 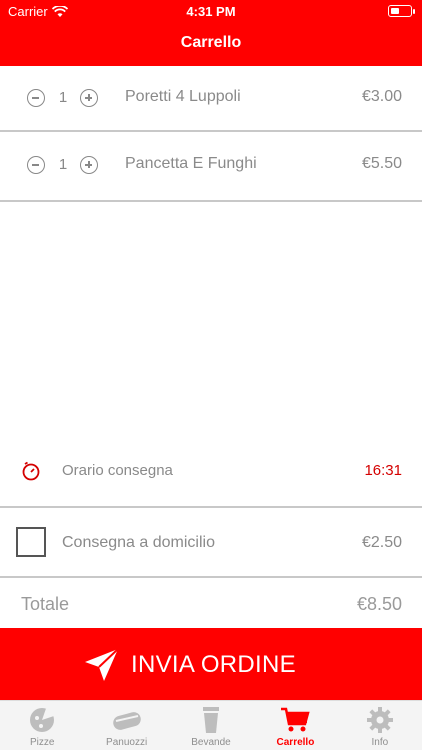 I want to click on tab-label: Bevande, so click(x=211, y=742).